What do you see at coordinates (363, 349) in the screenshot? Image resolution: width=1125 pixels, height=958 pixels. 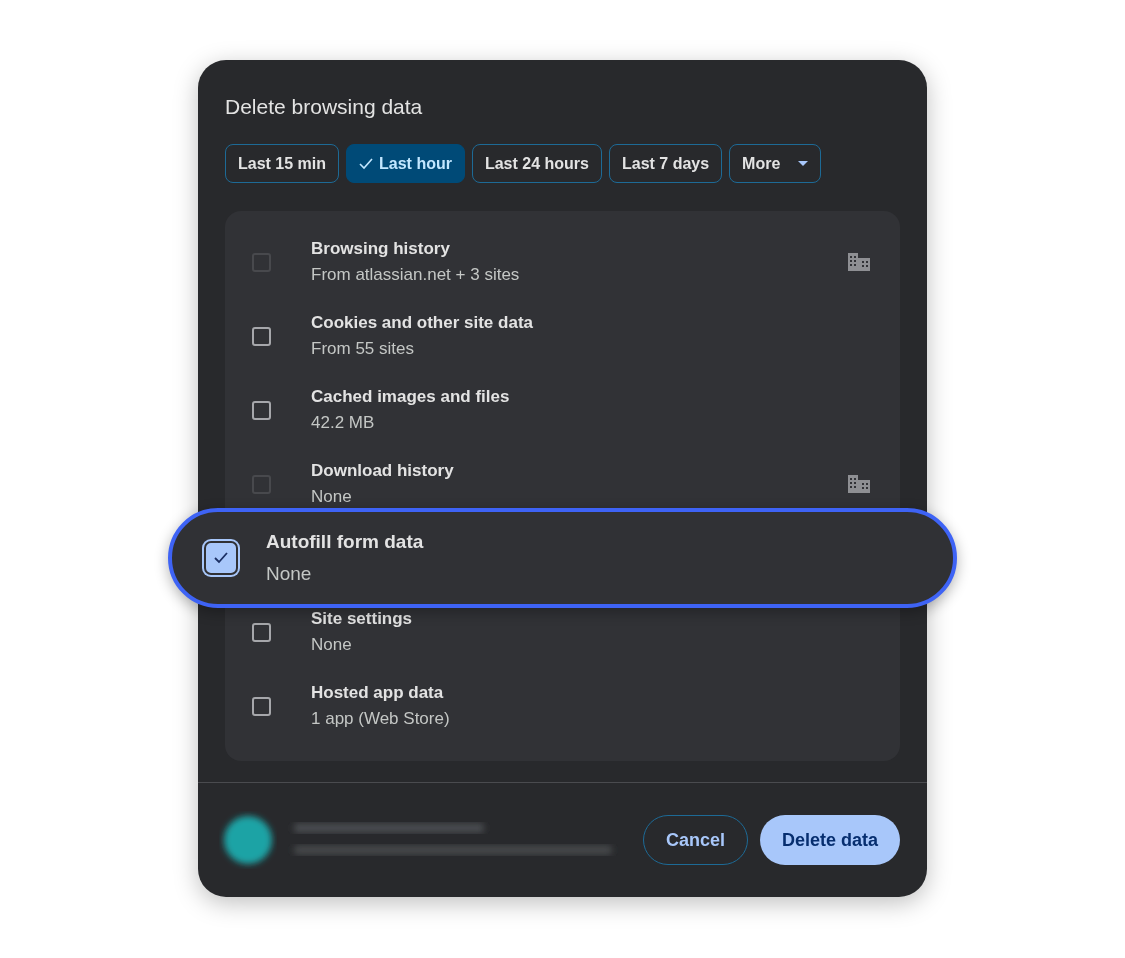 I see `option-detail: From 55 sites` at bounding box center [363, 349].